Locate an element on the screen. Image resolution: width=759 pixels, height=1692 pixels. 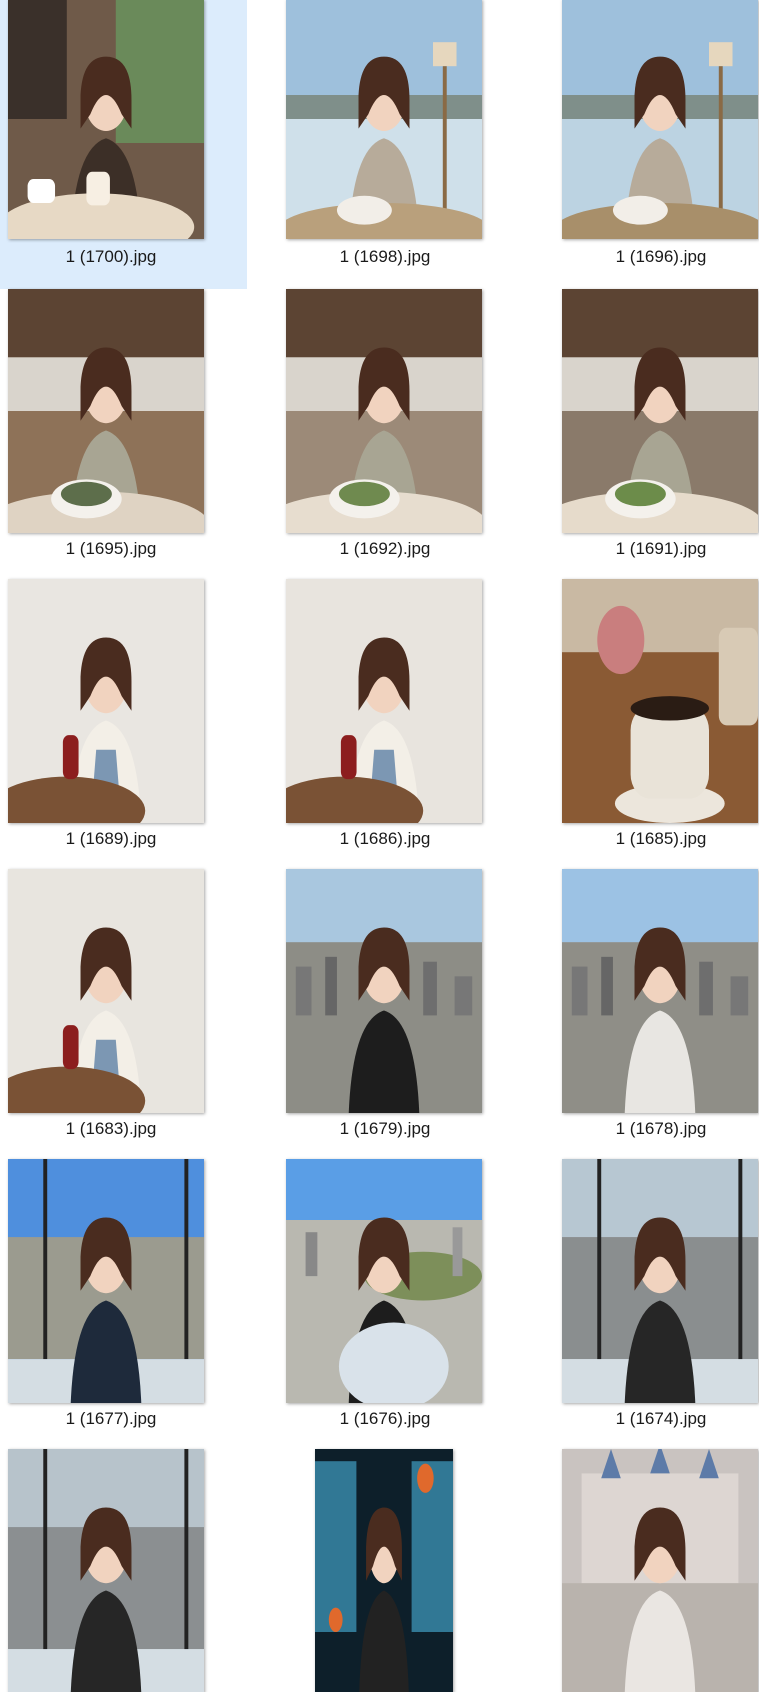
file-name-label: 1 (1676).jpg is located at coordinates (385, 1418).